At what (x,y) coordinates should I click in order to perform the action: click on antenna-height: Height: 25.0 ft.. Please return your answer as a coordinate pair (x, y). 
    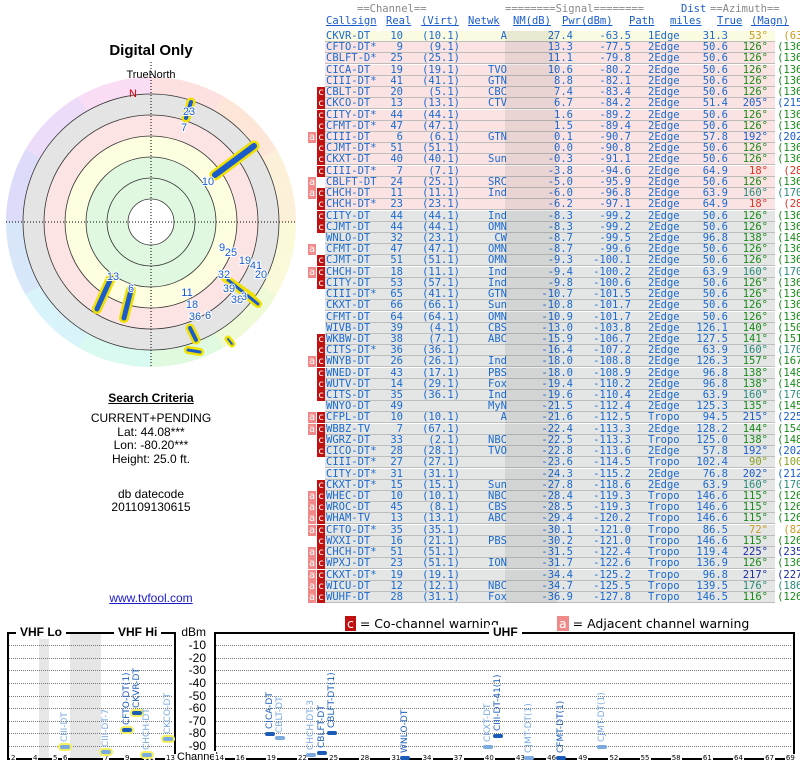
    Looking at the image, I should click on (151, 459).